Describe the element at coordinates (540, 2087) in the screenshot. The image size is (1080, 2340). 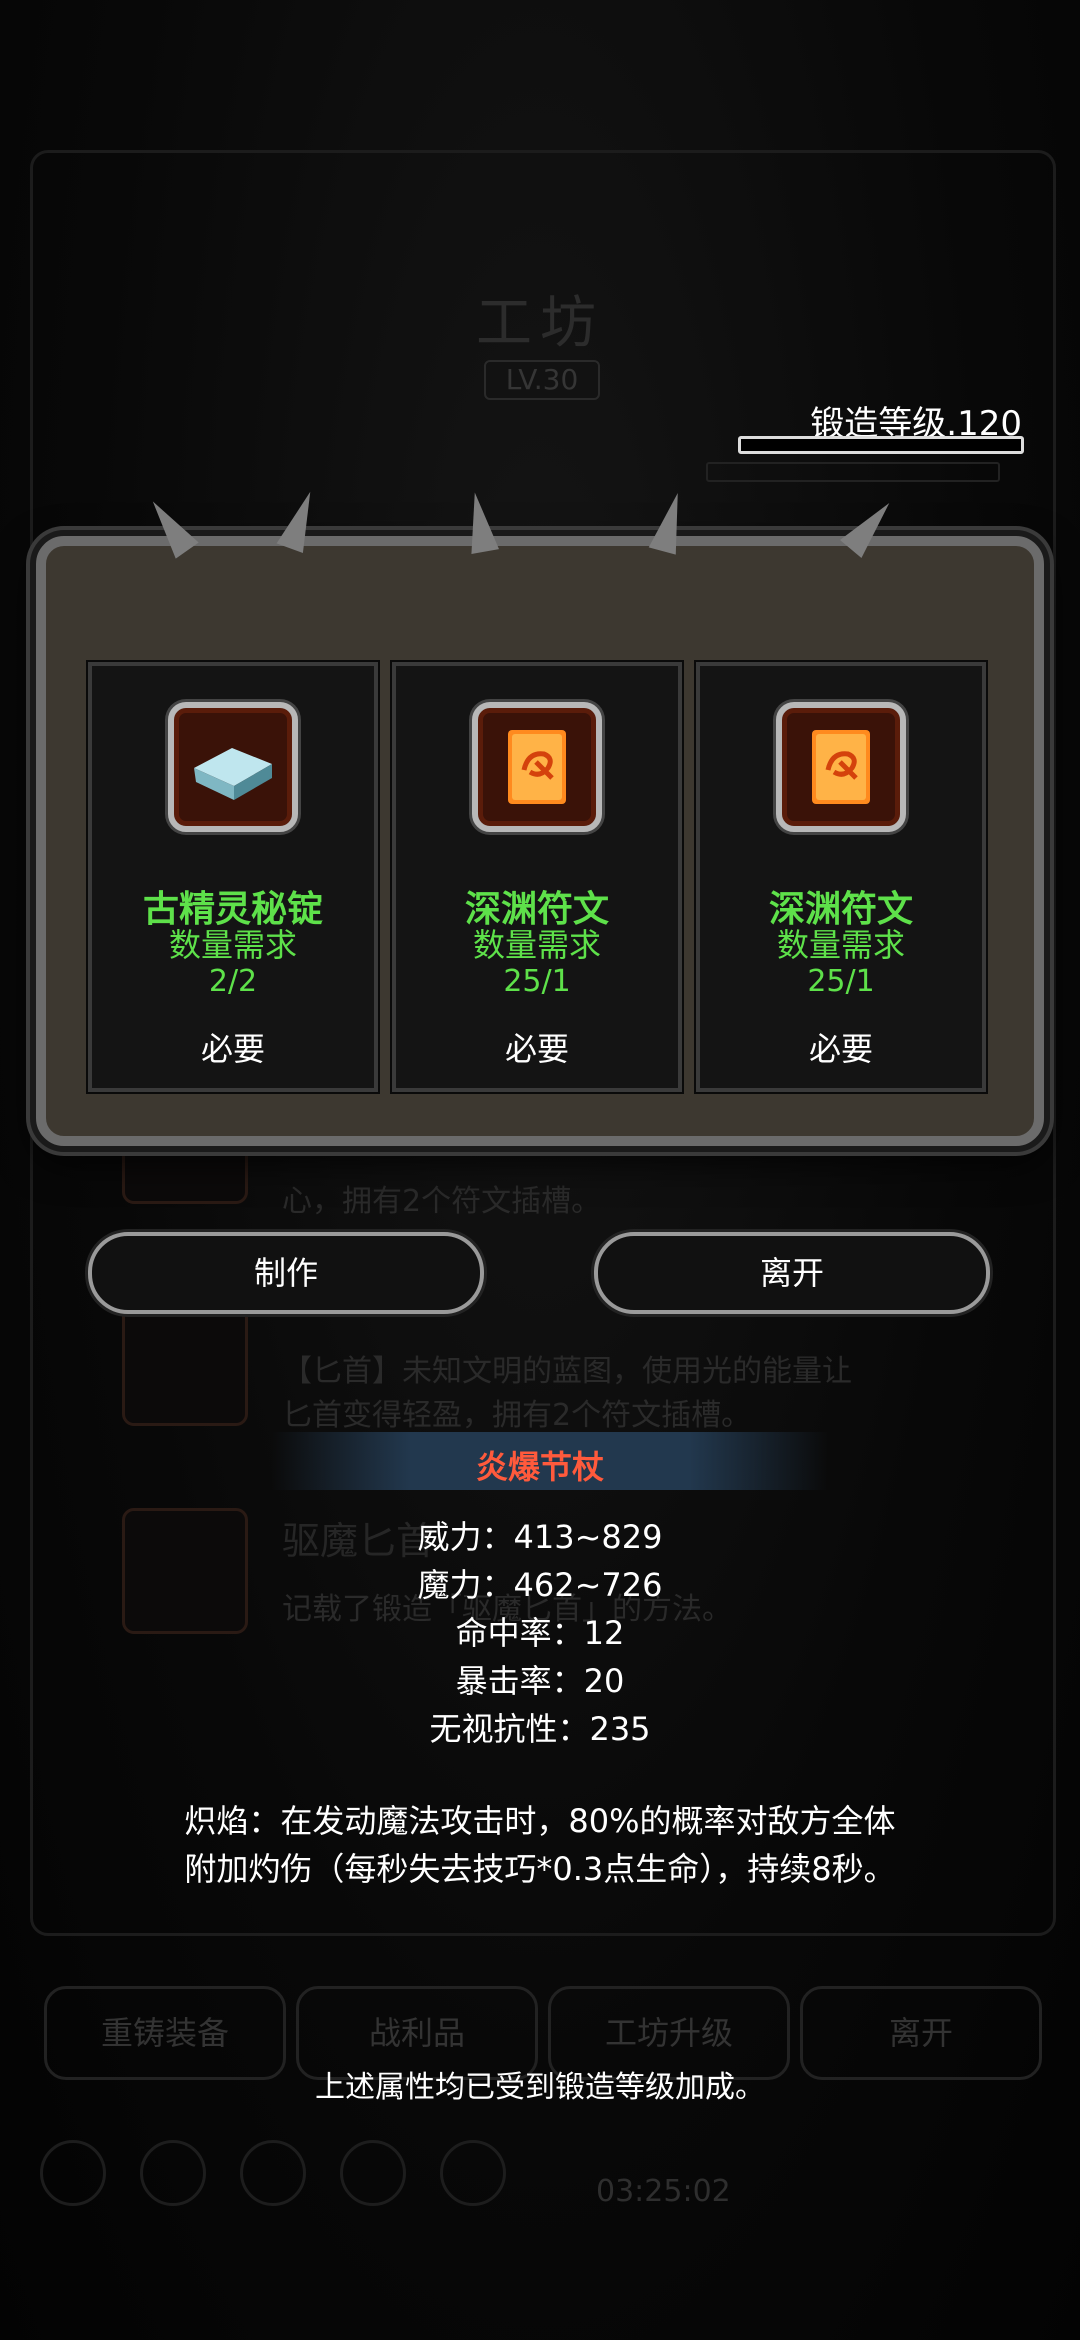
I see `bonus-footnote: 上述属性均已受到锻造等级加成。` at that location.